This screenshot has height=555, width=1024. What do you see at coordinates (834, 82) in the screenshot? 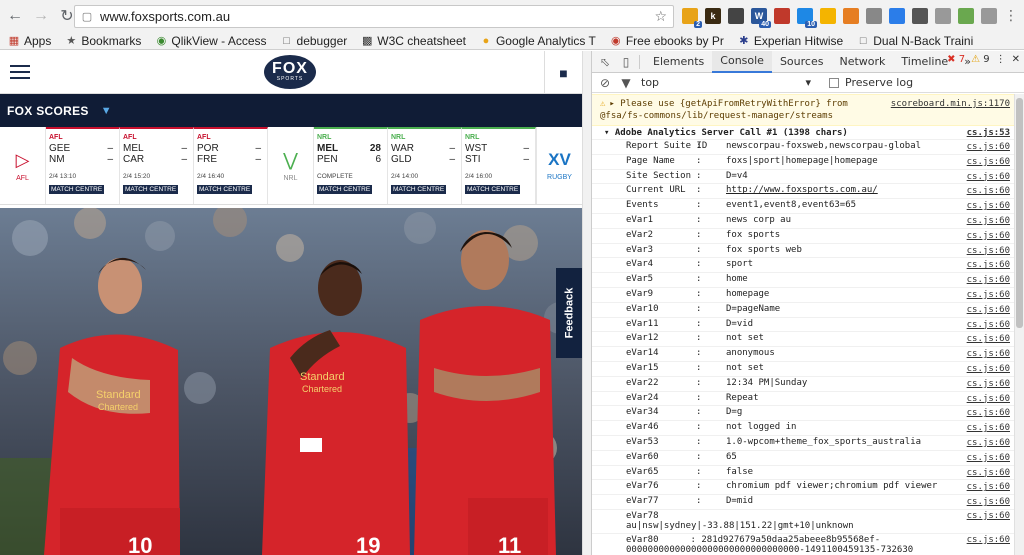
I see `preserve-log-checkbox` at bounding box center [834, 82].